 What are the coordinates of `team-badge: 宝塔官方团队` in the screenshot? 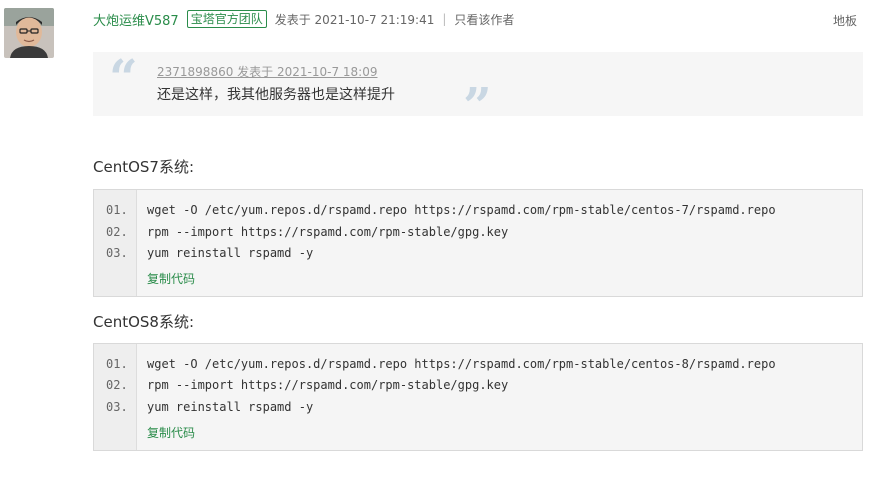 It's located at (226, 19).